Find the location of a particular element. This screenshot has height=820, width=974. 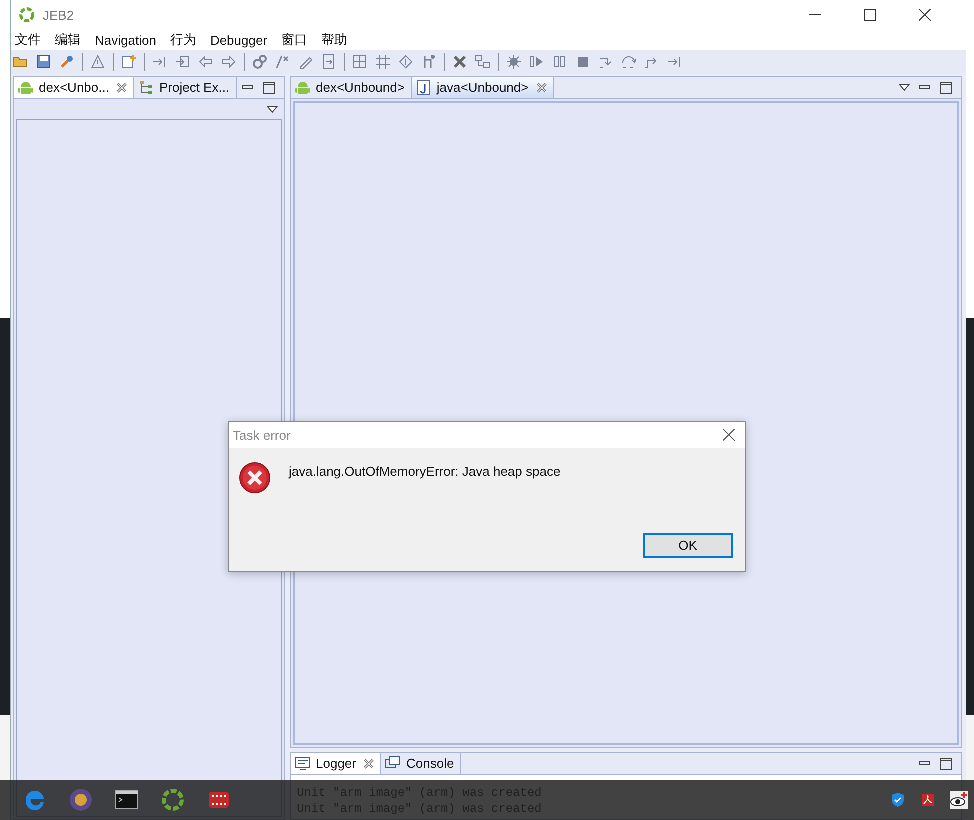

hash-grid-icon is located at coordinates (383, 62).